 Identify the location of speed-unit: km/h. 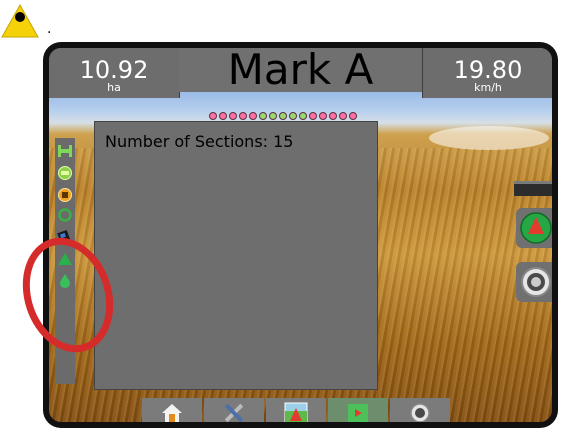
(488, 87).